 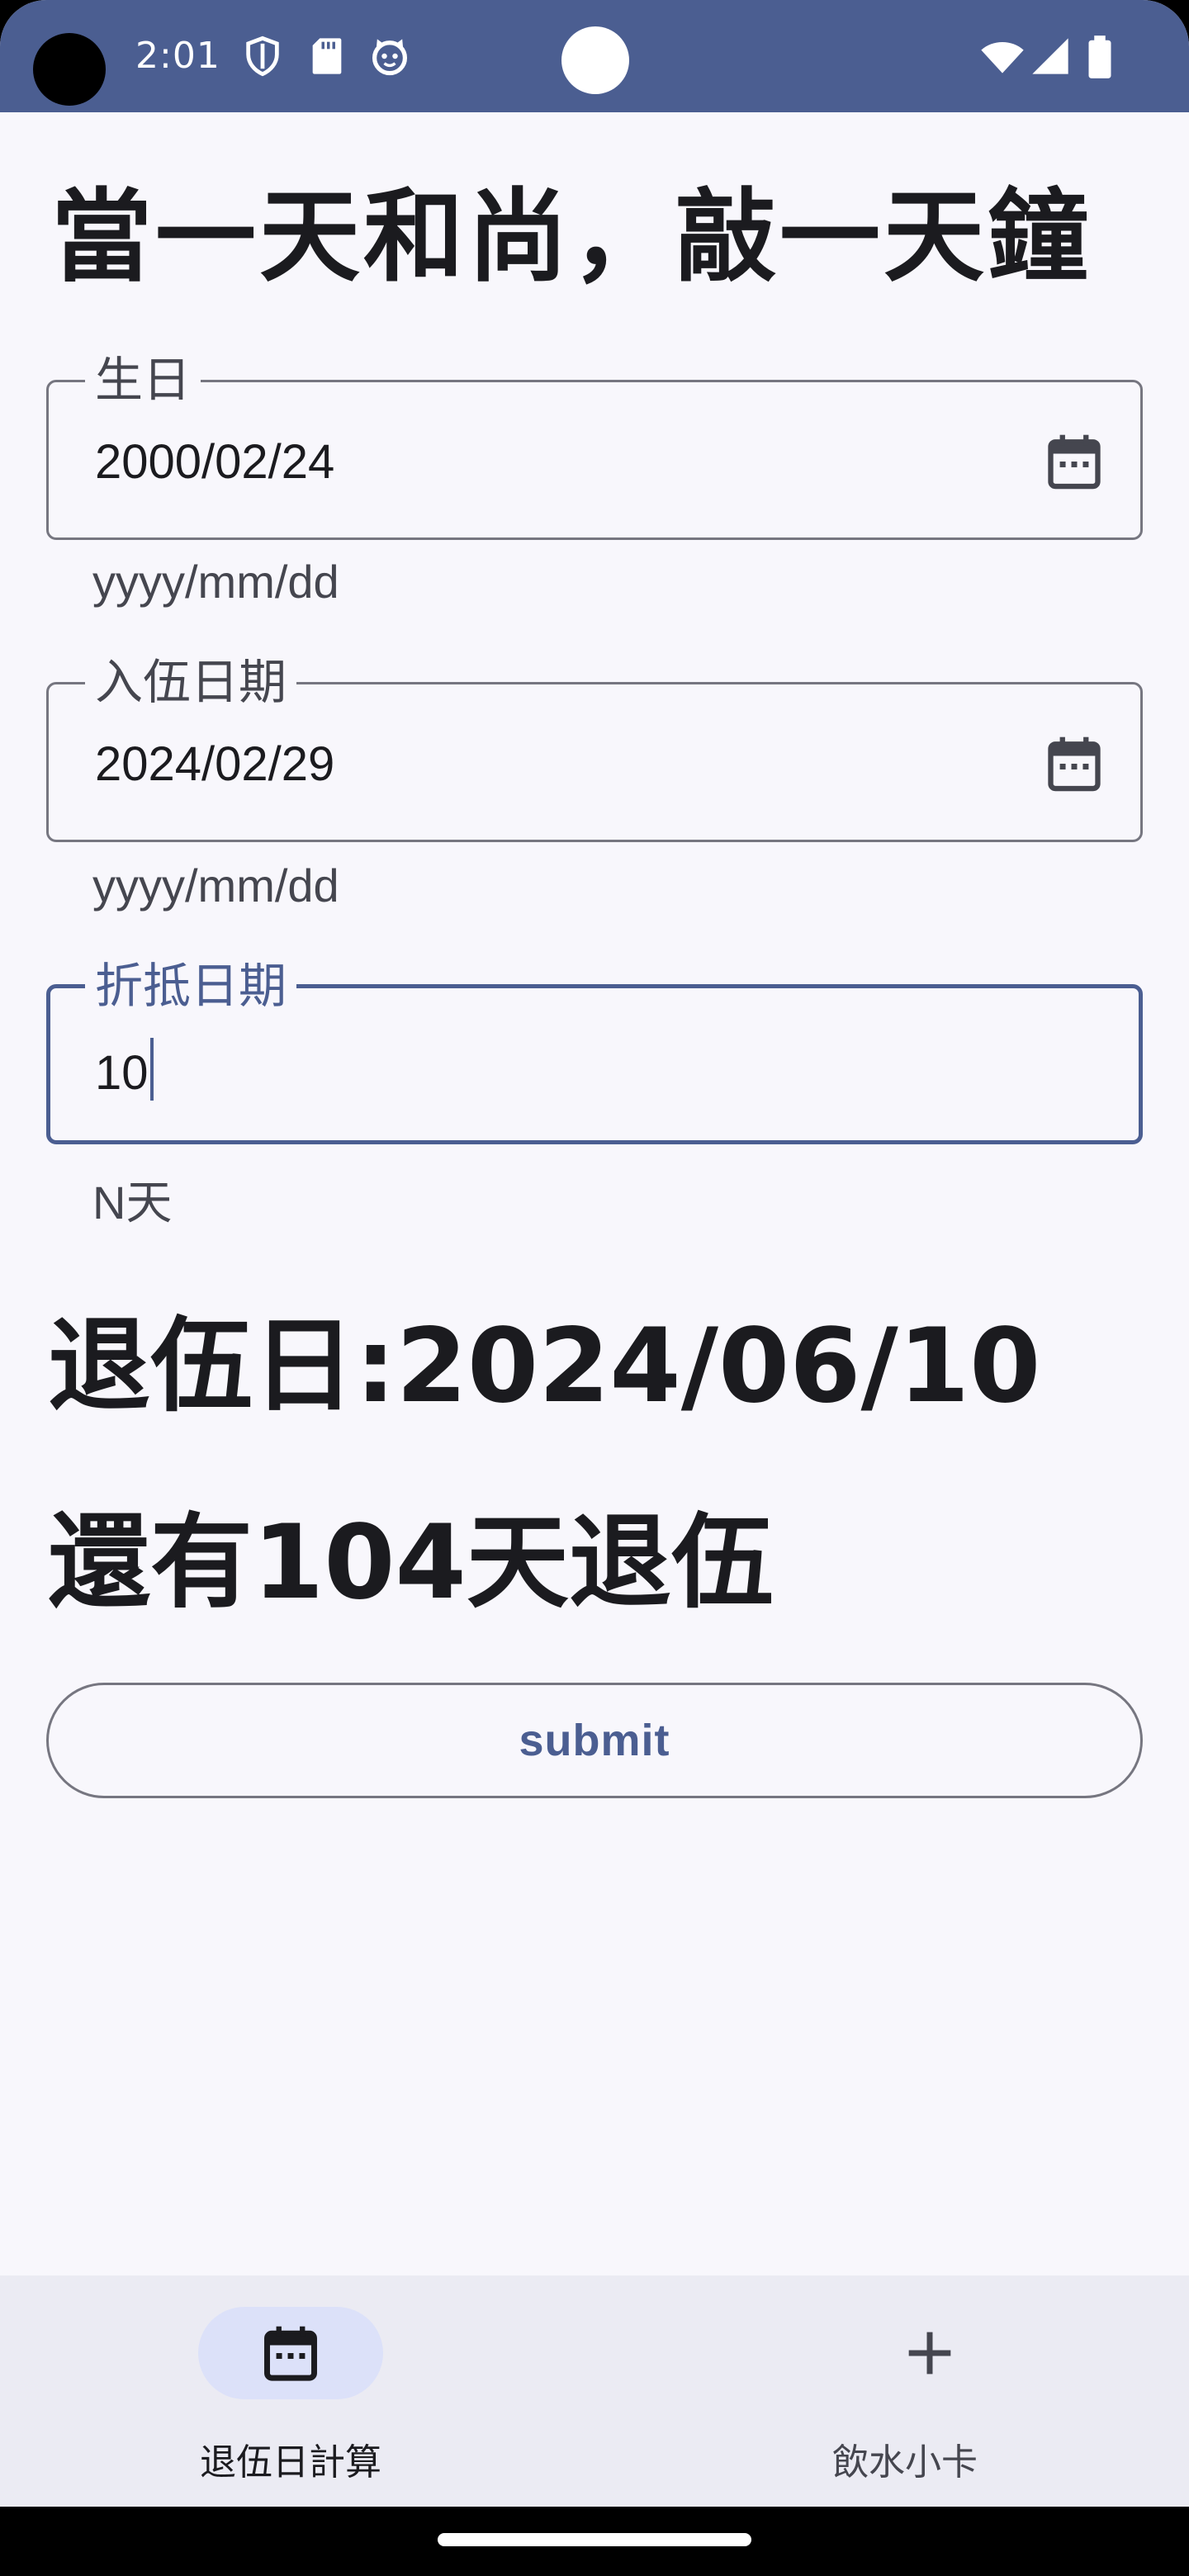 I want to click on nav-label-discharge-calculator: 退伍日計算, so click(x=290, y=2462).